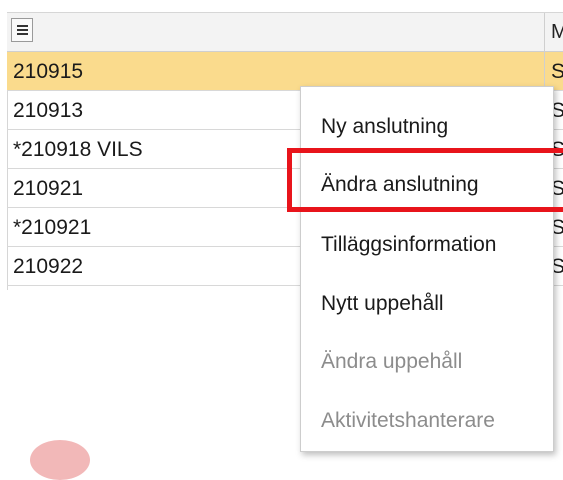 This screenshot has height=480, width=563. I want to click on column-header-2: M, so click(553, 32).